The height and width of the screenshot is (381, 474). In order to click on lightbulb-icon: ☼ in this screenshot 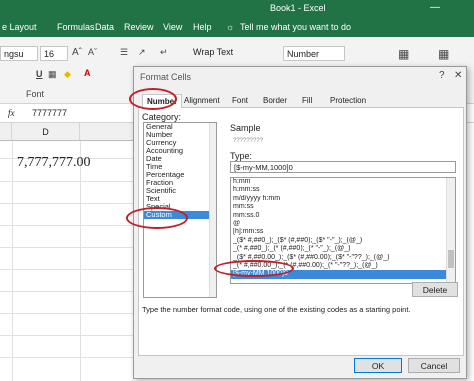, I will do `click(230, 27)`.